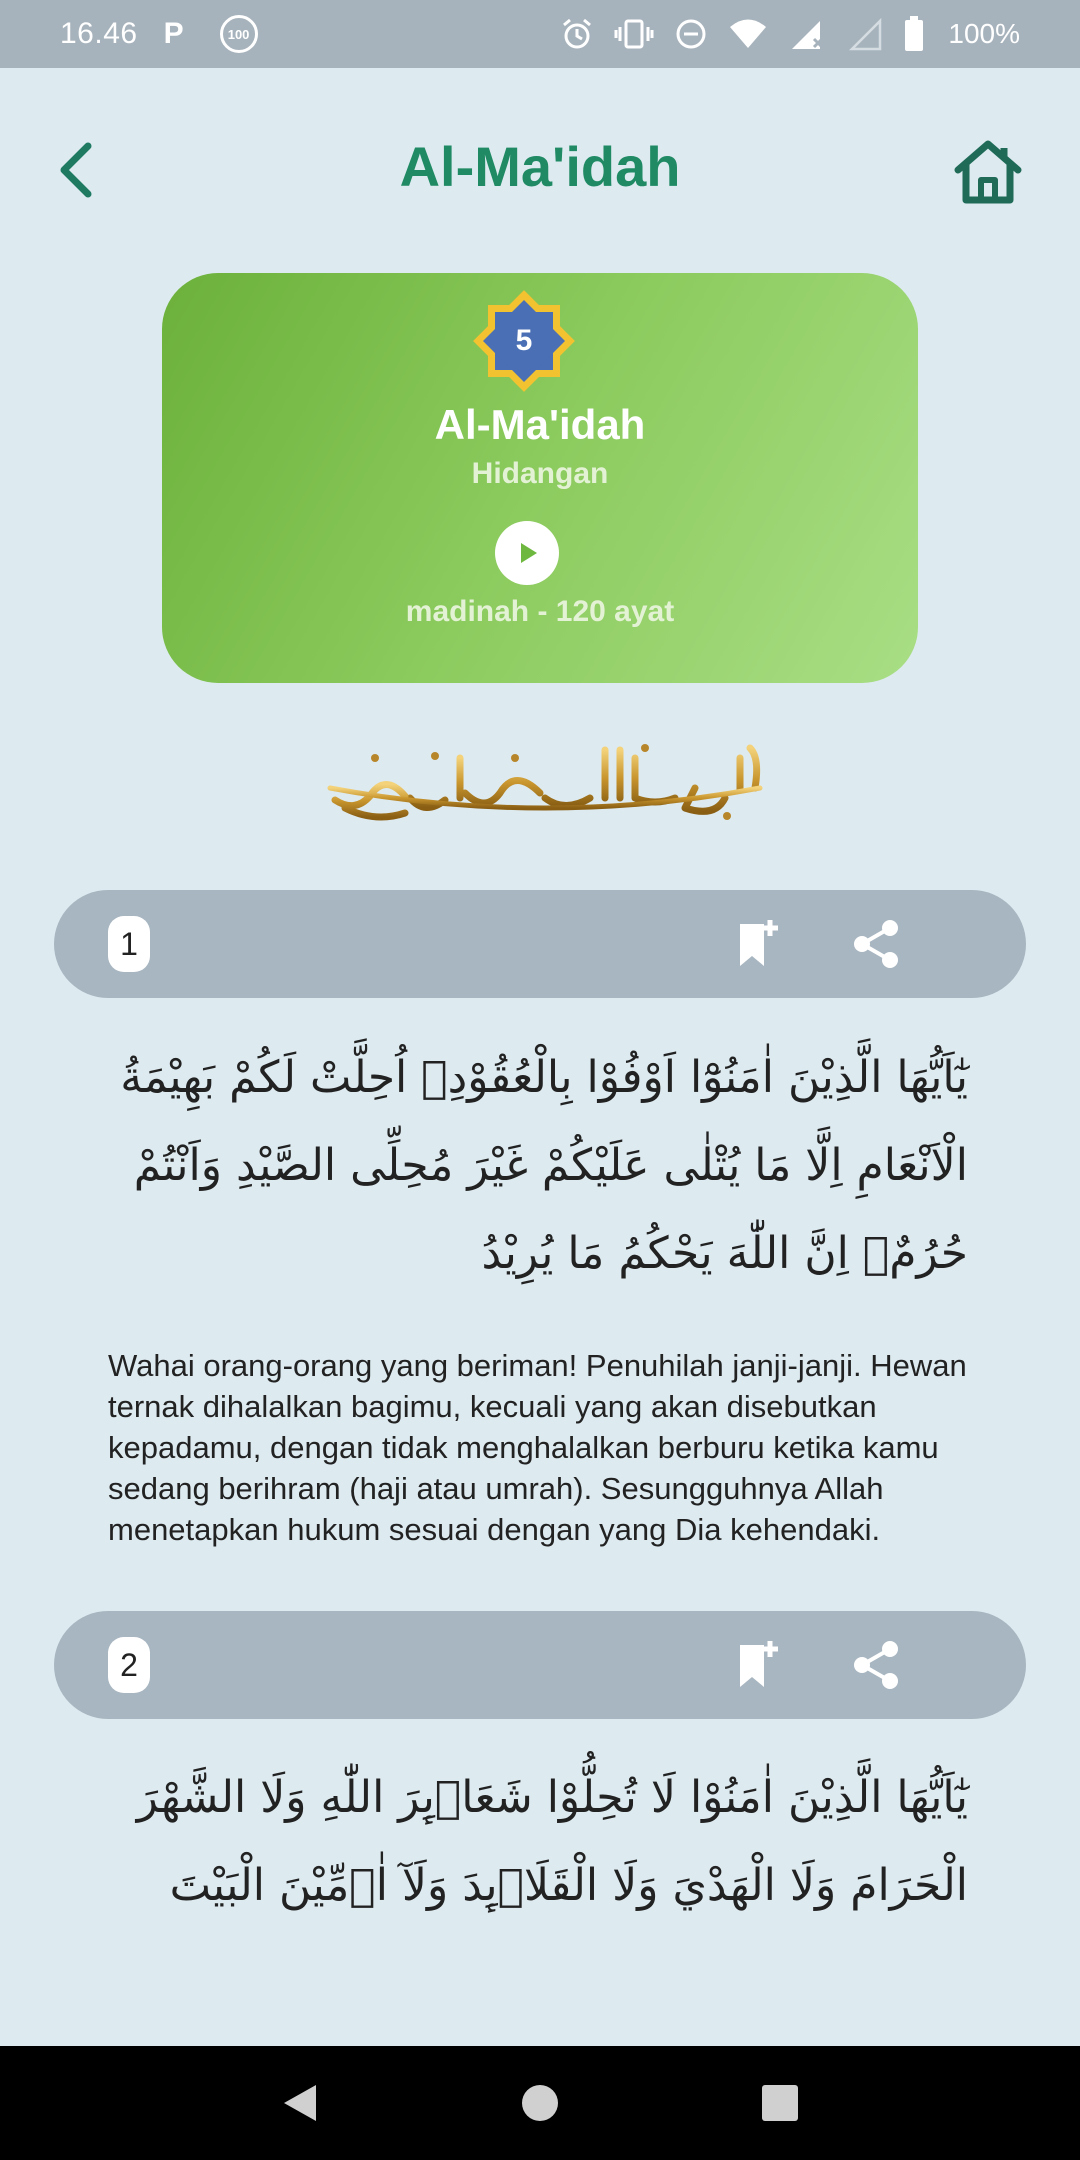  What do you see at coordinates (914, 33) in the screenshot?
I see `battery-icon` at bounding box center [914, 33].